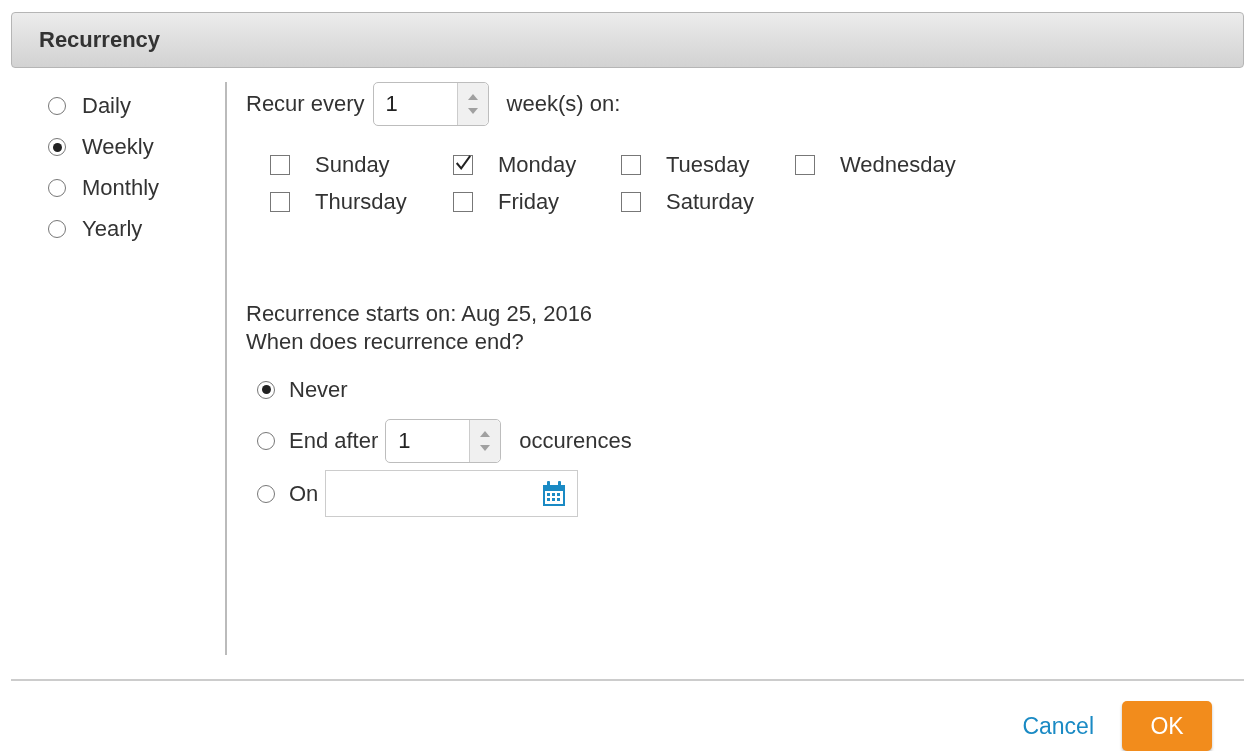 This screenshot has height=751, width=1250. I want to click on radio-label: End after, so click(334, 440).